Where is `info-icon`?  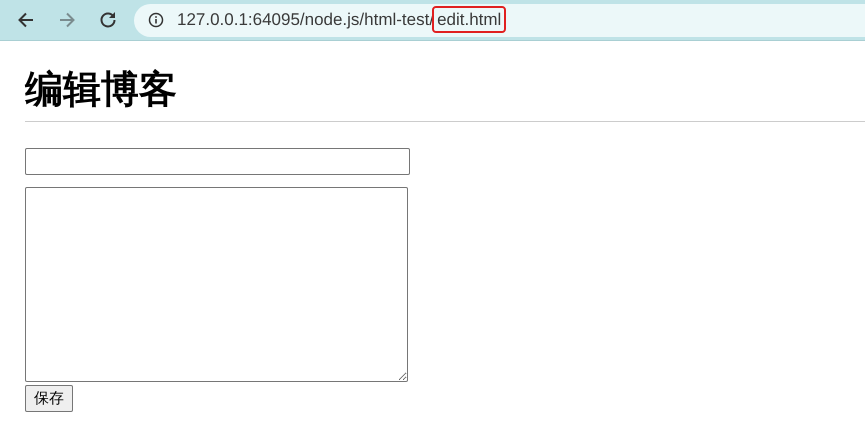
info-icon is located at coordinates (156, 20).